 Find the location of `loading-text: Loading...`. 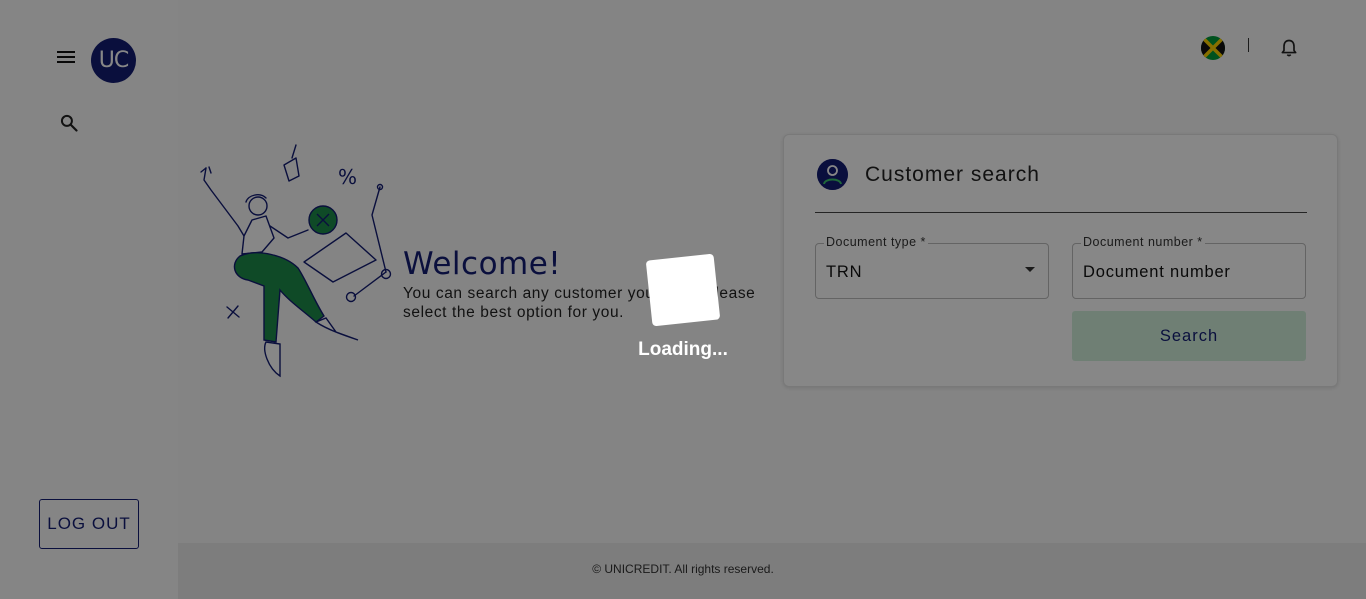

loading-text: Loading... is located at coordinates (683, 349).